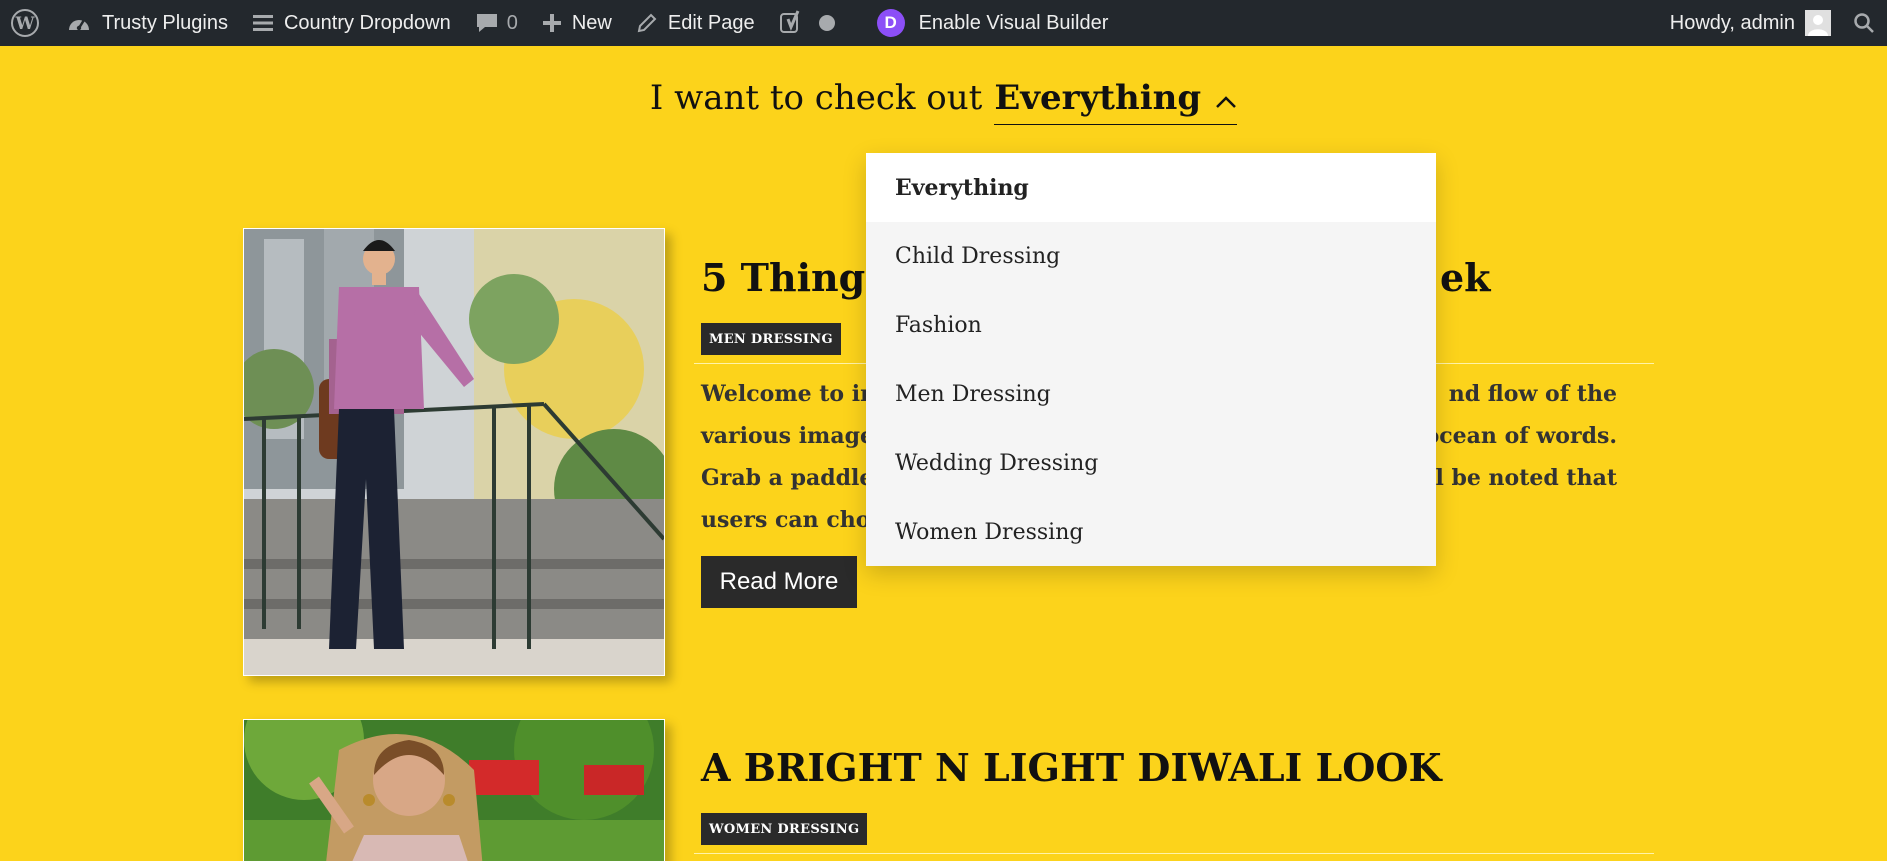  What do you see at coordinates (816, 98) in the screenshot?
I see `filter-lead-text: I want to check out` at bounding box center [816, 98].